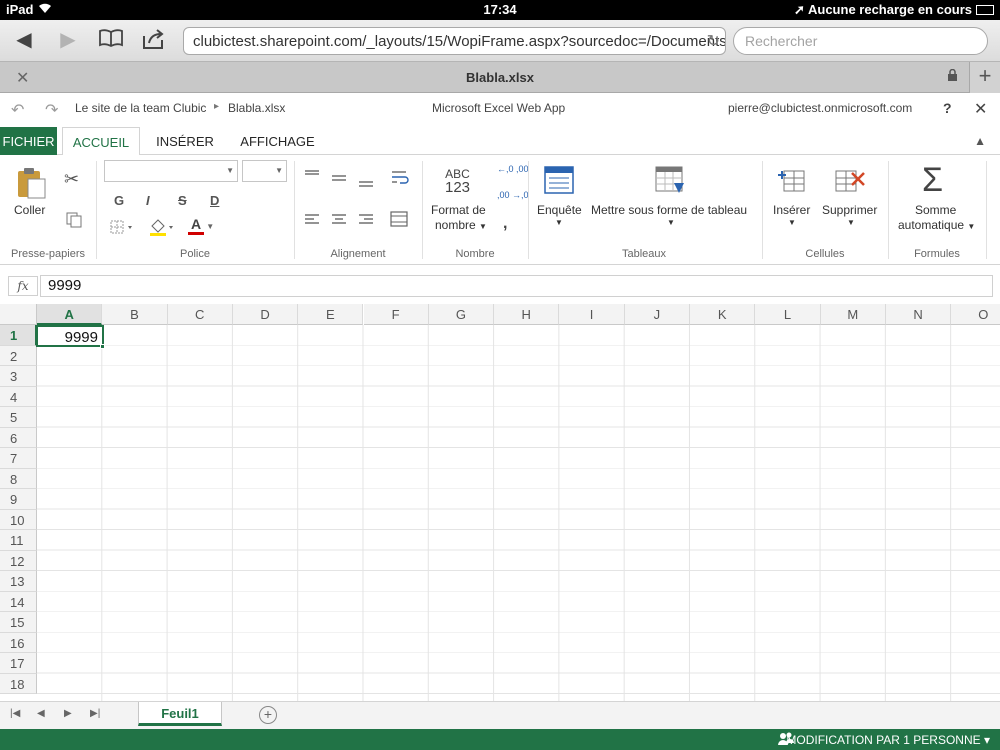 The height and width of the screenshot is (750, 1000). I want to click on survey-label: Enquête, so click(559, 210).